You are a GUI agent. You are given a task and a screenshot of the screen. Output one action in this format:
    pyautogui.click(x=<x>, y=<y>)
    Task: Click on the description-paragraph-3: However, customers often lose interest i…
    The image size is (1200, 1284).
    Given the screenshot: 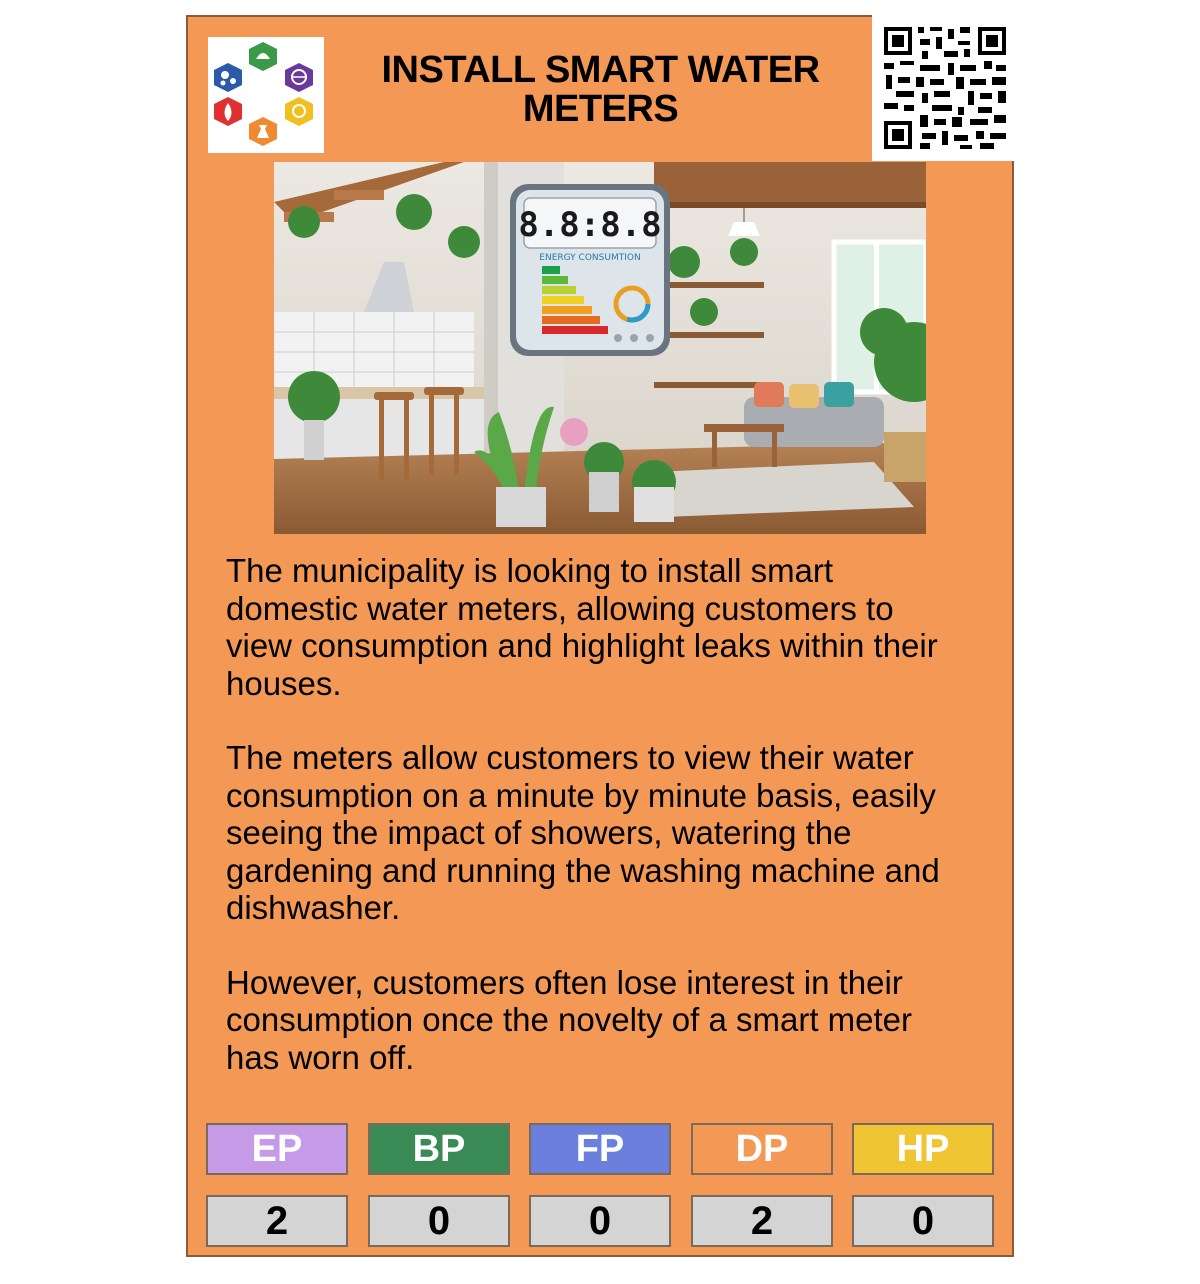 What is the action you would take?
    pyautogui.click(x=569, y=1019)
    